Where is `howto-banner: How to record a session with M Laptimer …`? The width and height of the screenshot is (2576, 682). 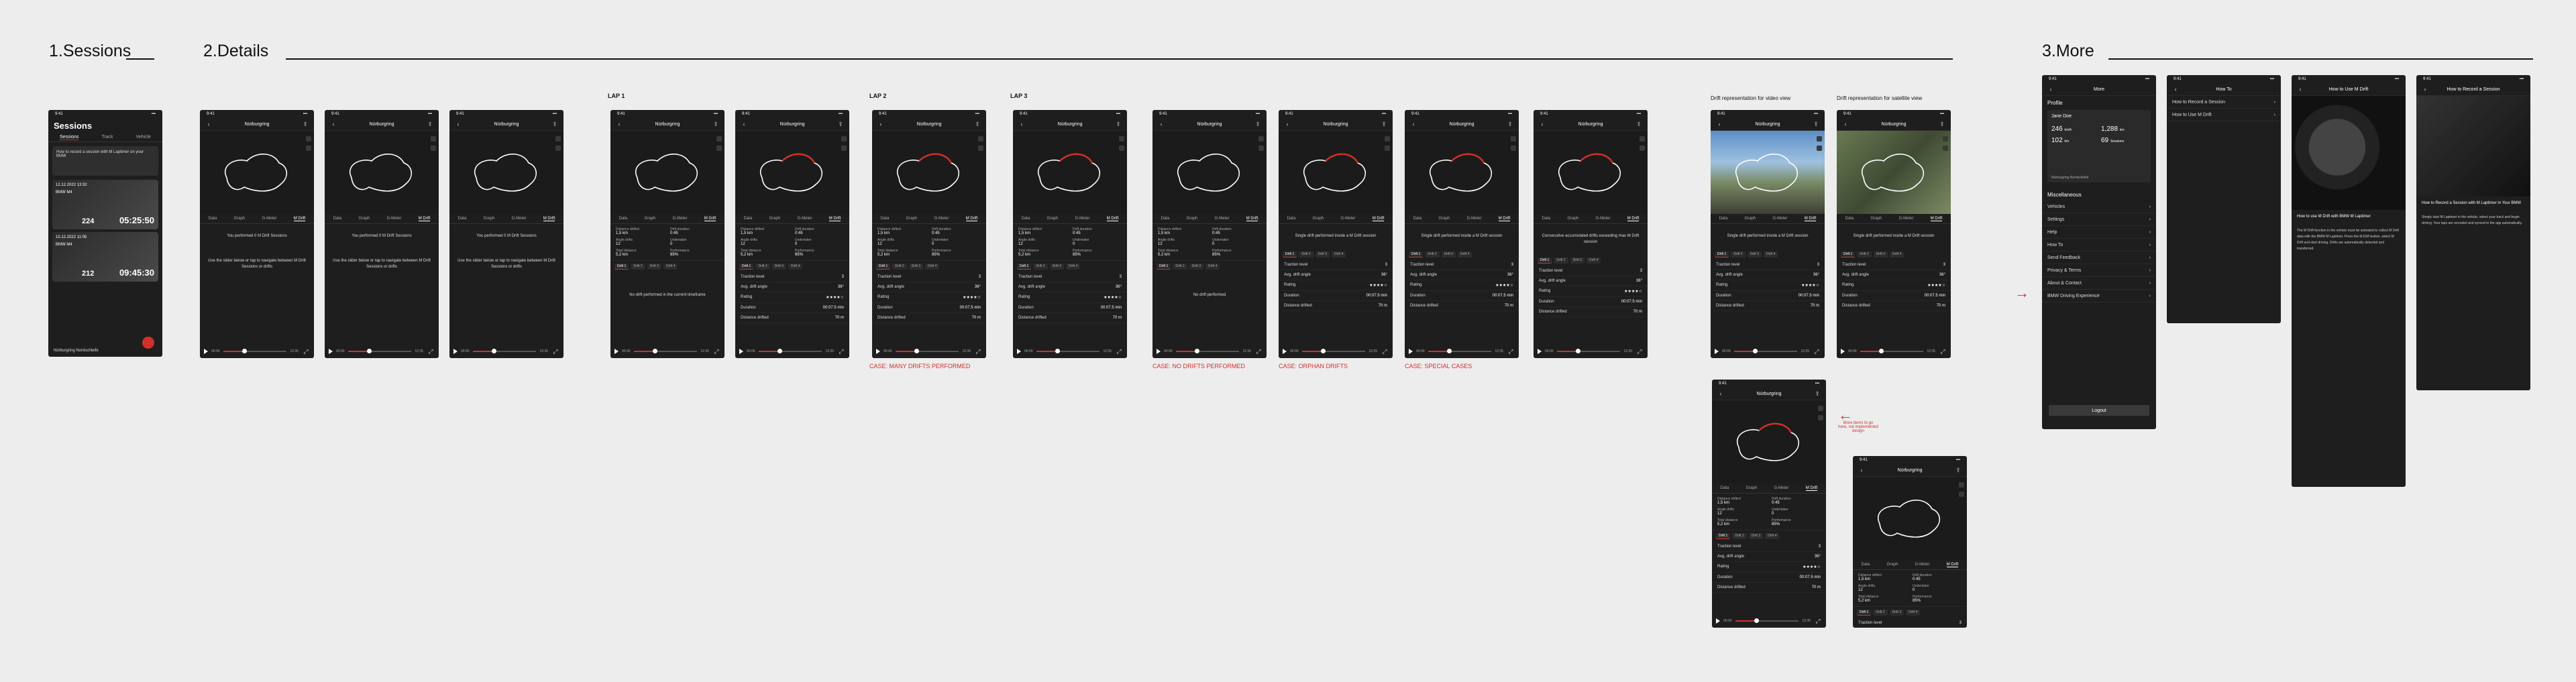 howto-banner: How to record a session with M Laptimer … is located at coordinates (105, 161).